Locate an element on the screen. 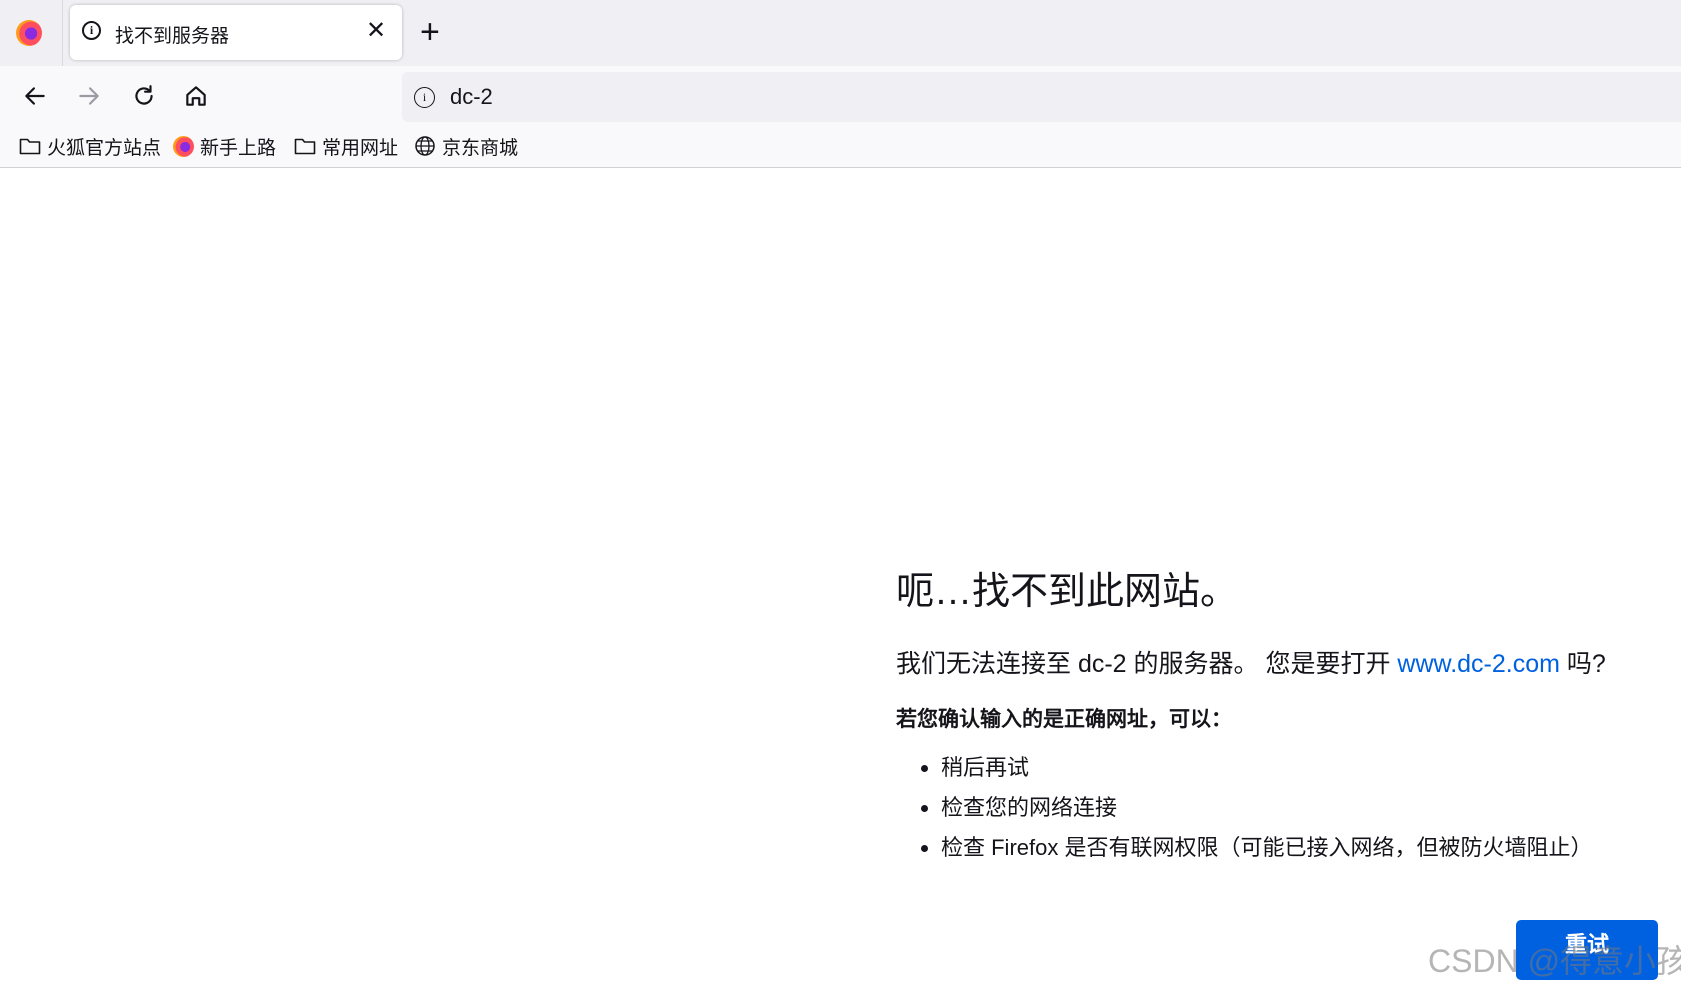 Image resolution: width=1681 pixels, height=990 pixels. error-description-suffix: 吗? is located at coordinates (1582, 664).